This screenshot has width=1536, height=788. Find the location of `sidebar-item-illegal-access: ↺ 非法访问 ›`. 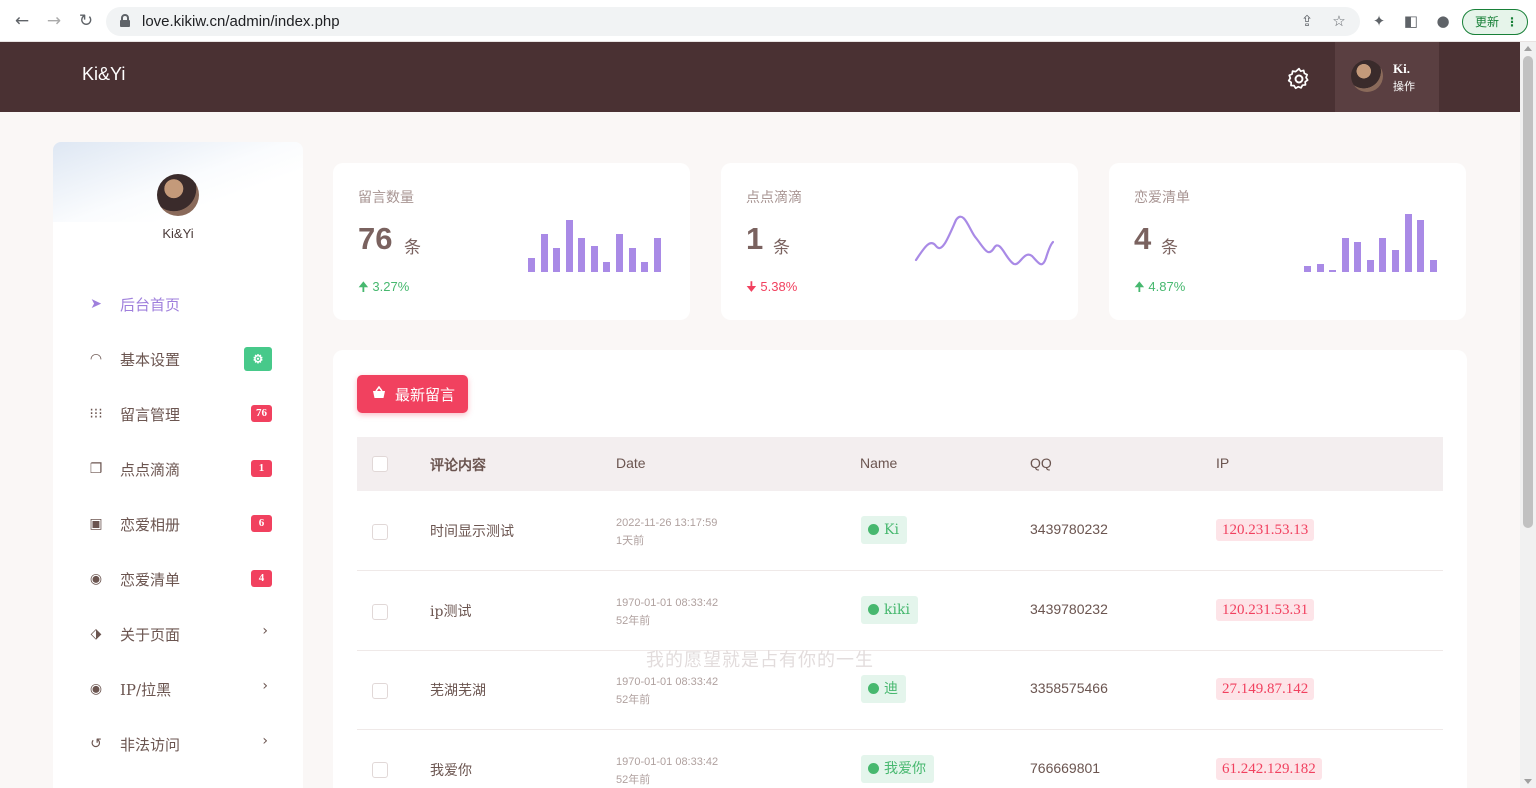

sidebar-item-illegal-access: ↺ 非法访问 › is located at coordinates (178, 744).